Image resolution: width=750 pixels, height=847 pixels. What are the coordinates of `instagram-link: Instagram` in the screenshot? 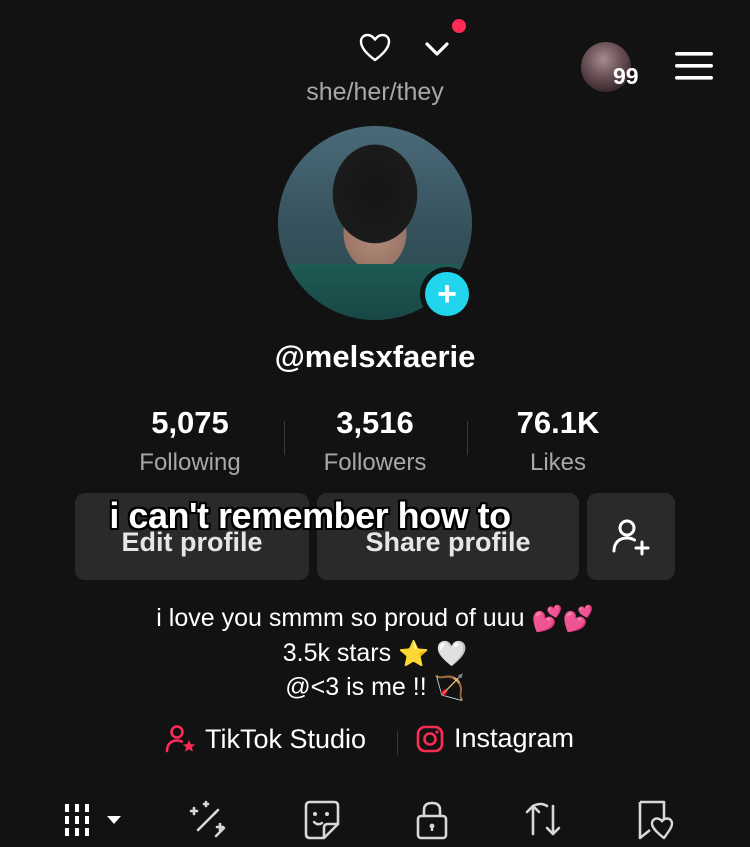 It's located at (495, 738).